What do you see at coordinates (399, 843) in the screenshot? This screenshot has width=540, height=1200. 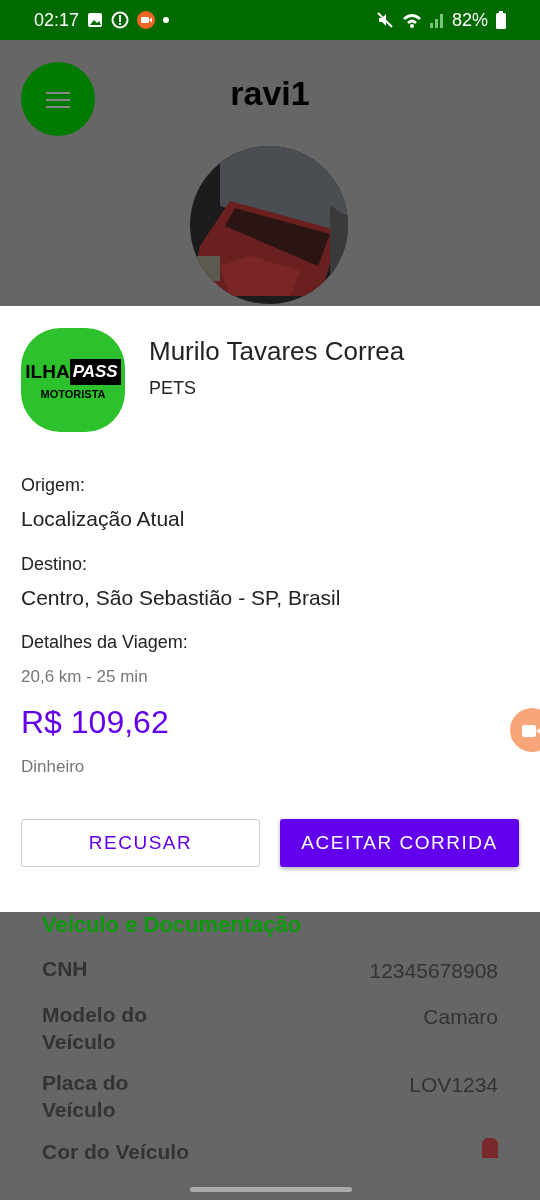 I see `accept-button: ACEITAR CORRIDA` at bounding box center [399, 843].